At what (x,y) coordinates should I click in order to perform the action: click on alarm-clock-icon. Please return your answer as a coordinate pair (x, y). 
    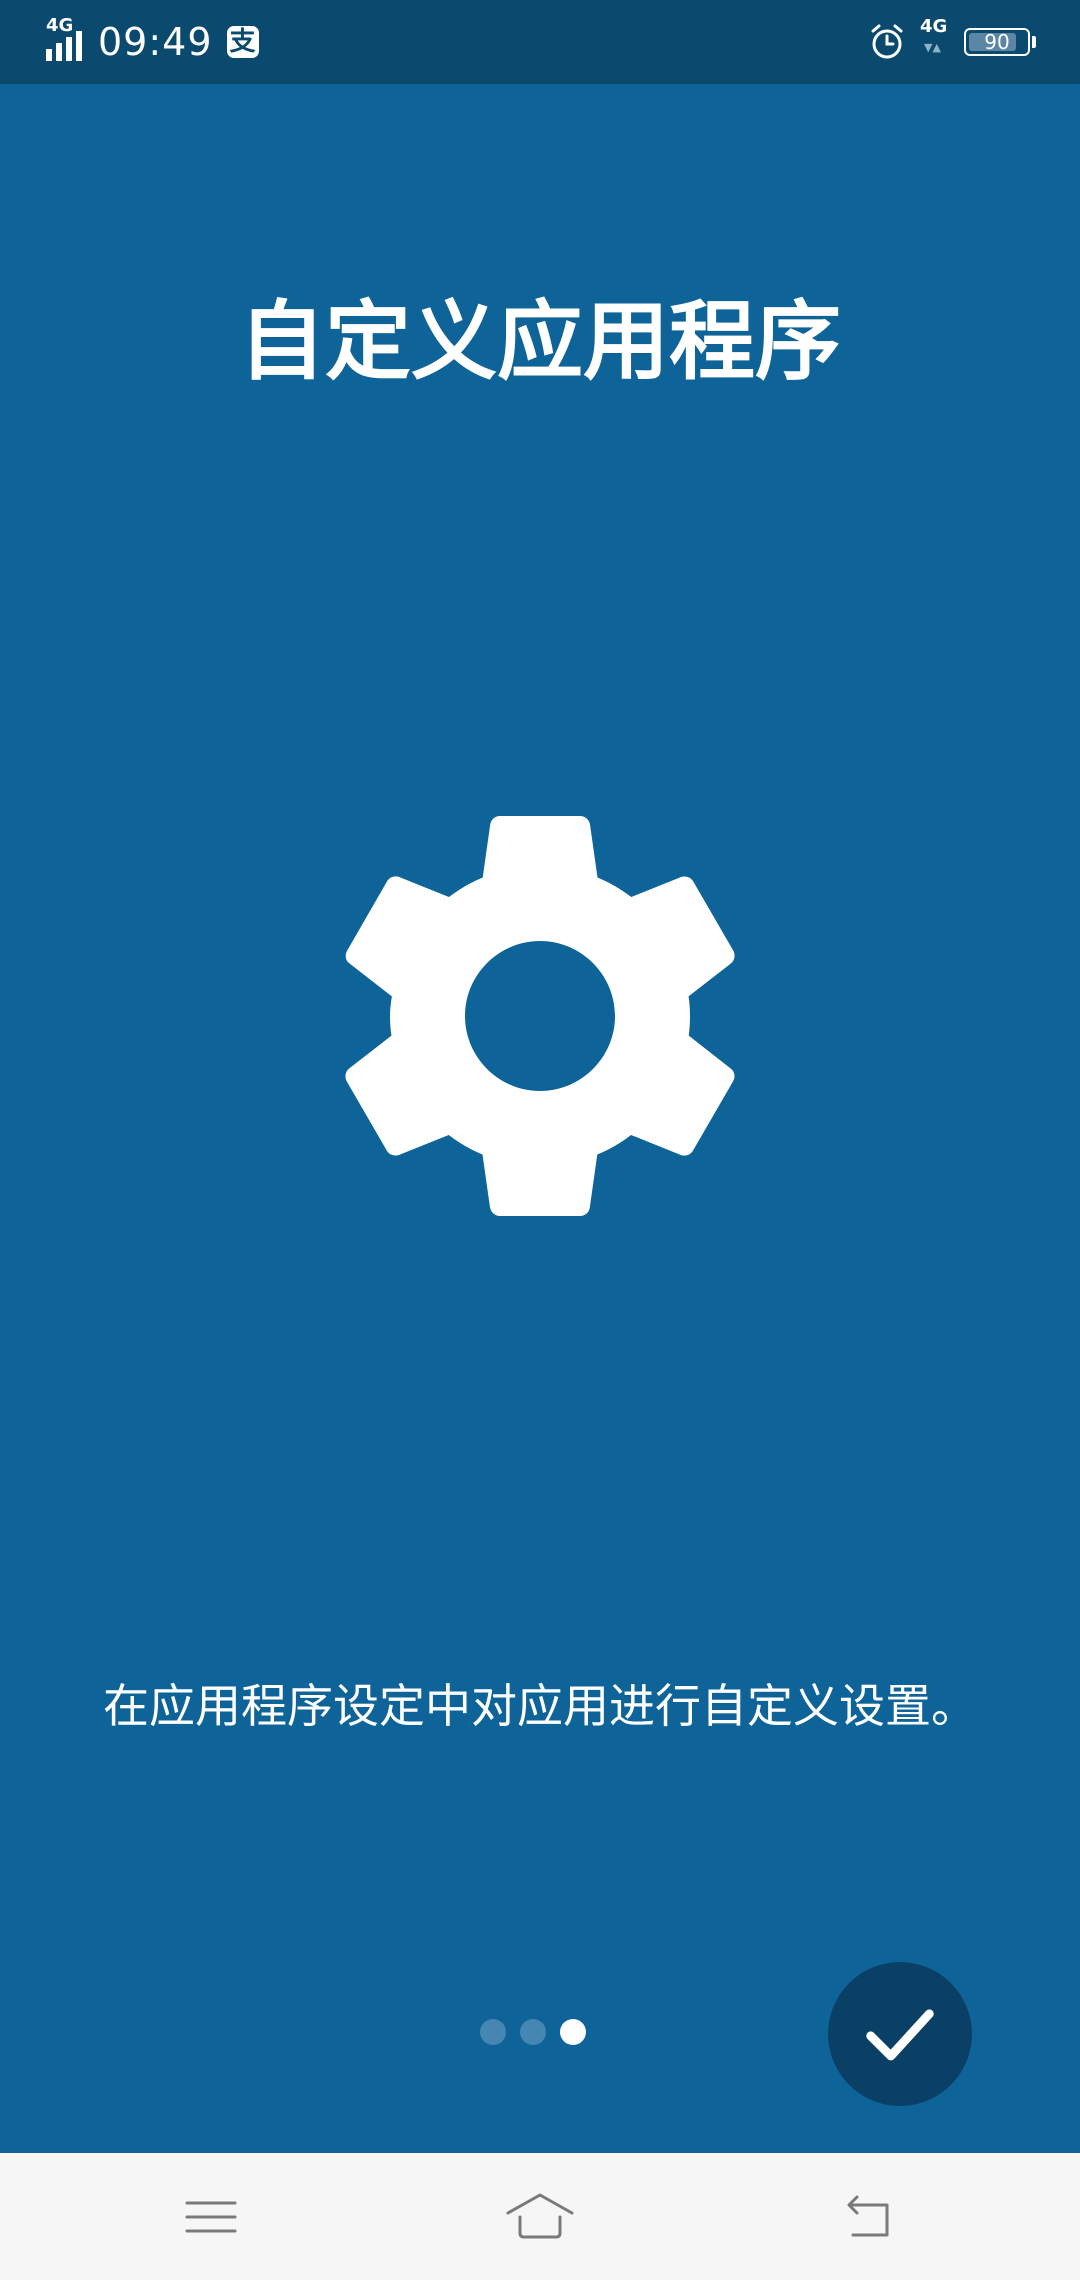
    Looking at the image, I should click on (887, 41).